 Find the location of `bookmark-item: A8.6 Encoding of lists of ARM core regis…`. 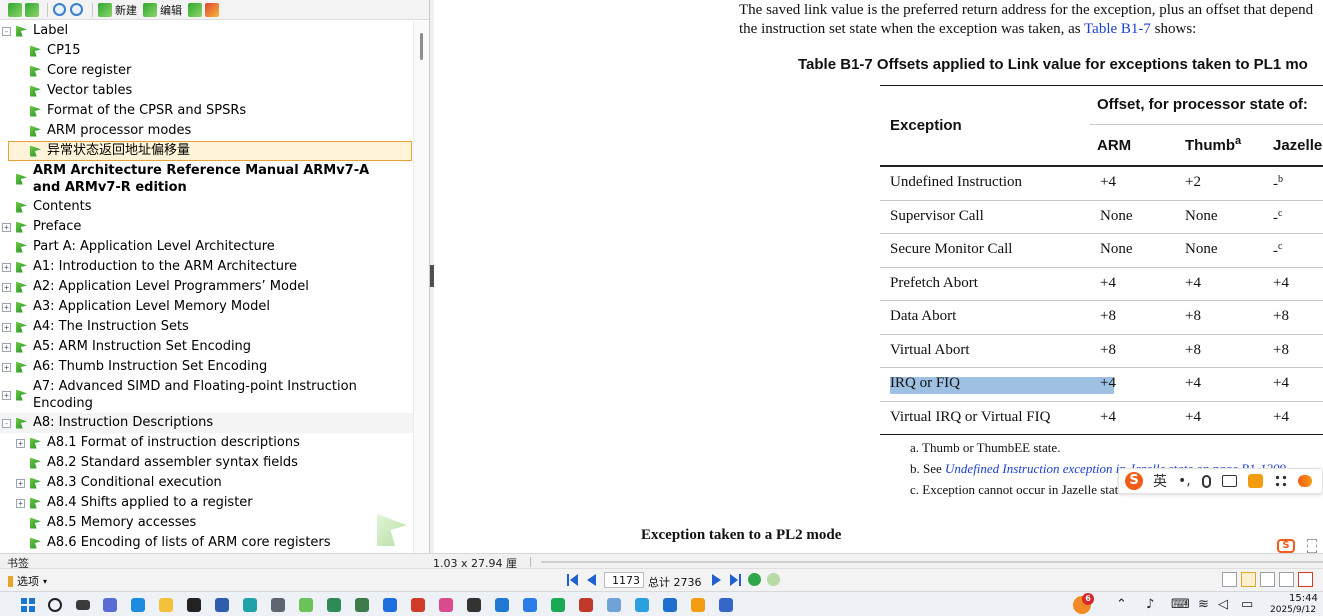

bookmark-item: A8.6 Encoding of lists of ARM core regis… is located at coordinates (206, 543).